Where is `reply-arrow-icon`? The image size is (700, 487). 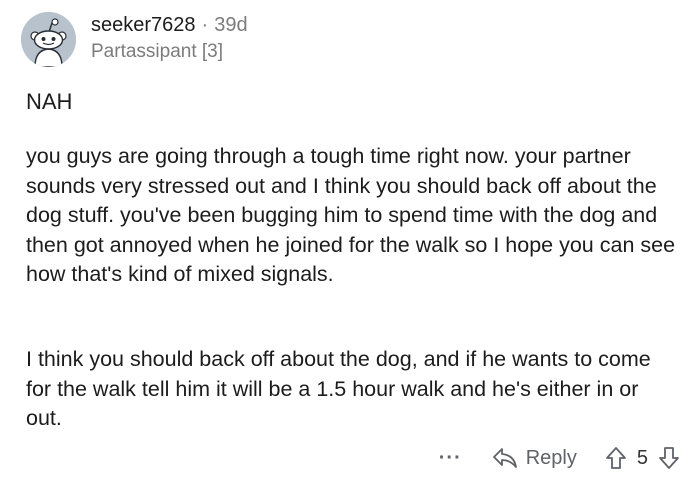
reply-arrow-icon is located at coordinates (504, 458).